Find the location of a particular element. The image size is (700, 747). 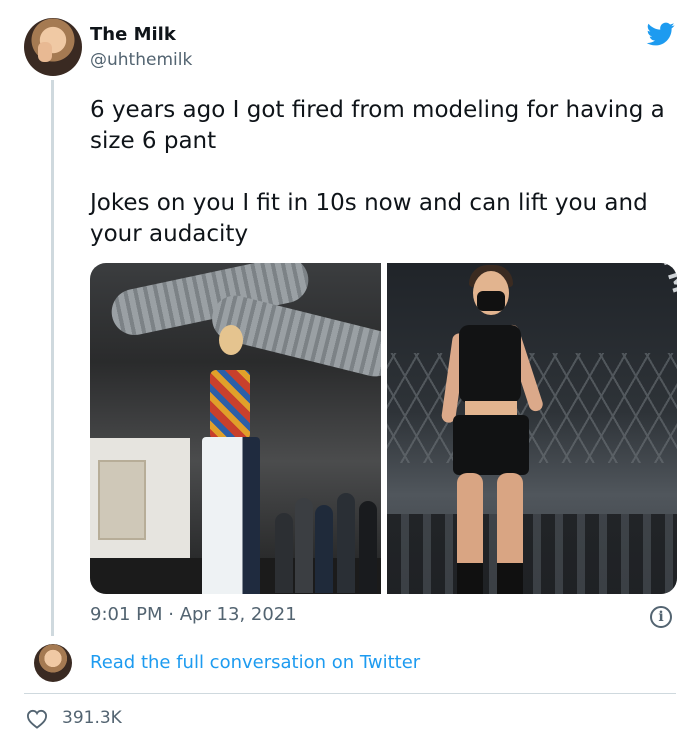

author-name: The Milk is located at coordinates (133, 34).